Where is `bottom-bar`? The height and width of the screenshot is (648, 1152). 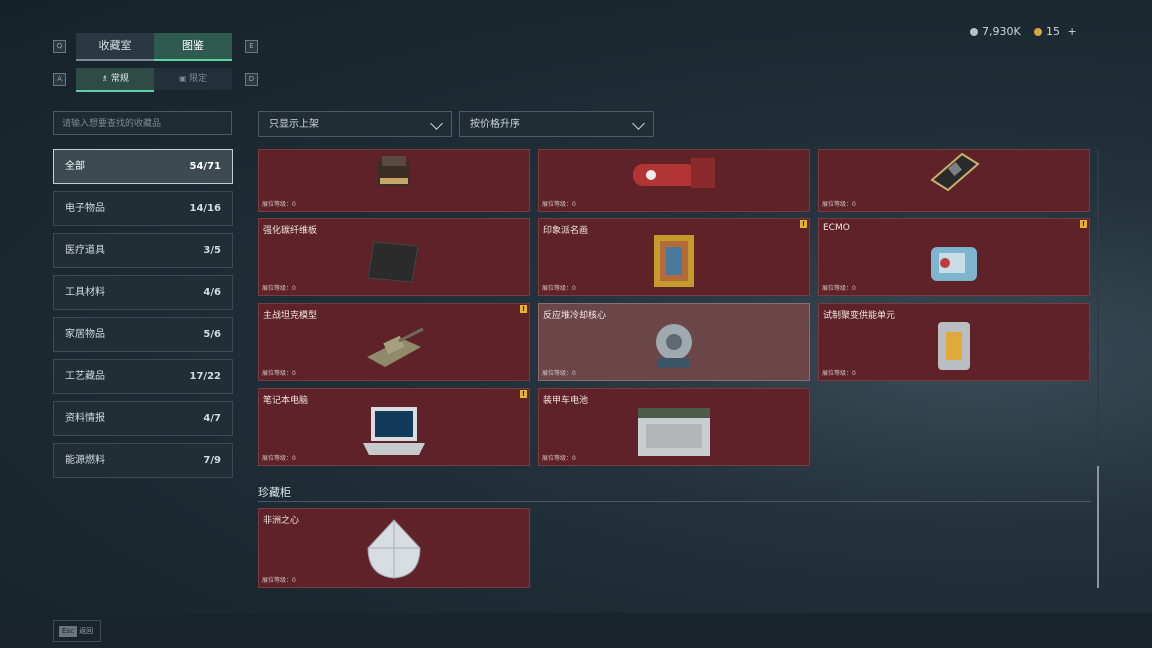
bottom-bar is located at coordinates (576, 630).